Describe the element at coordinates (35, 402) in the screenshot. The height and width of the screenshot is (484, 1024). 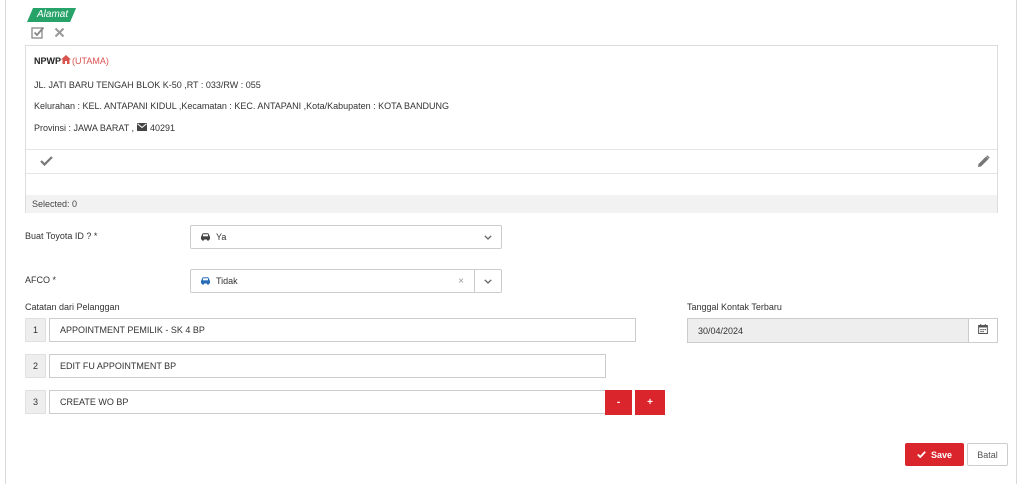
I see `note-number-3: 3` at that location.